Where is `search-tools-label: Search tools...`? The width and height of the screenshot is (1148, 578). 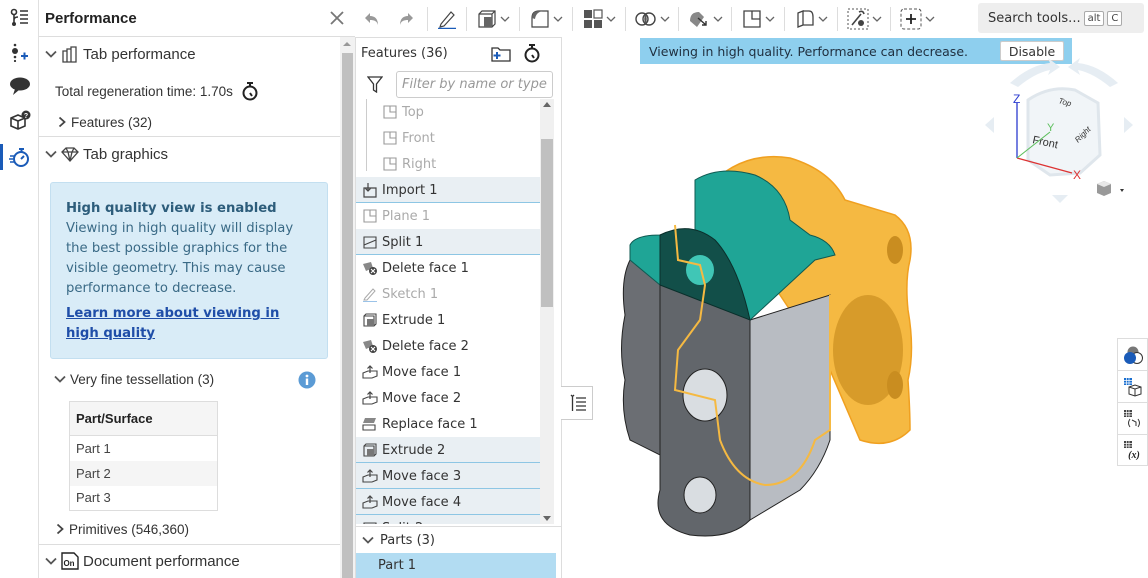 search-tools-label: Search tools... is located at coordinates (1034, 18).